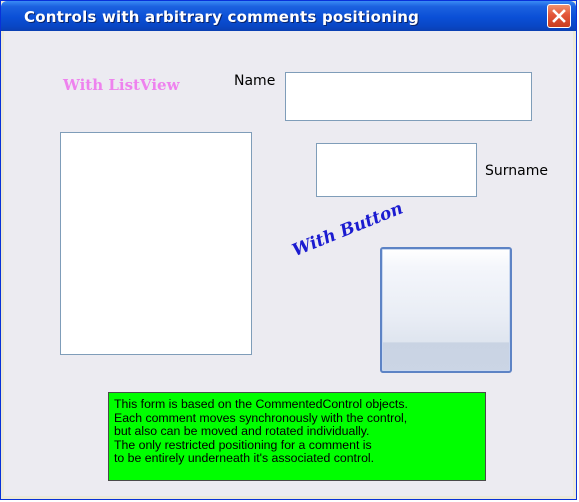  Describe the element at coordinates (446, 310) in the screenshot. I see `commented-button` at that location.